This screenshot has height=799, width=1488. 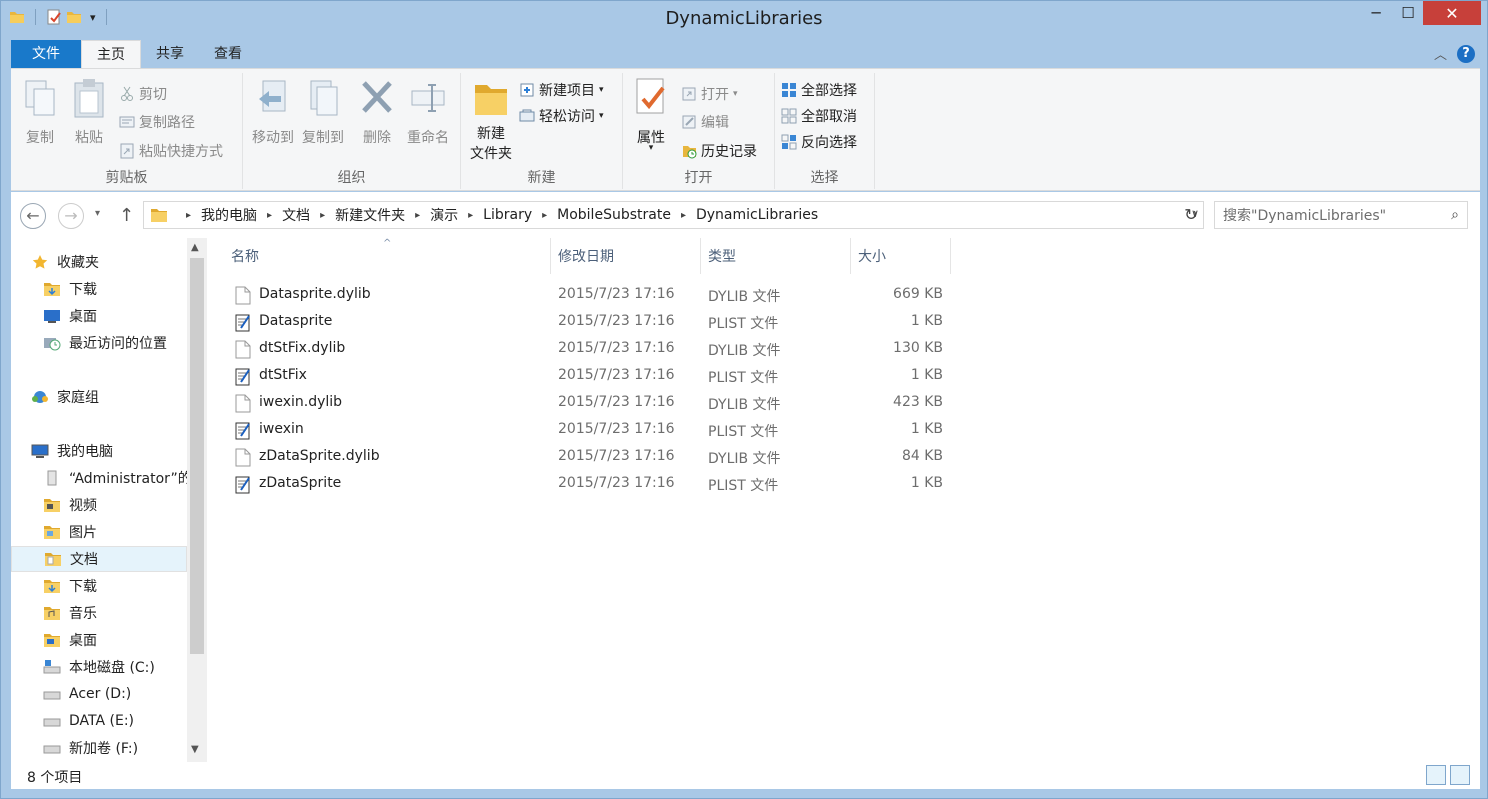 I want to click on edit-button: 编辑, so click(x=705, y=122).